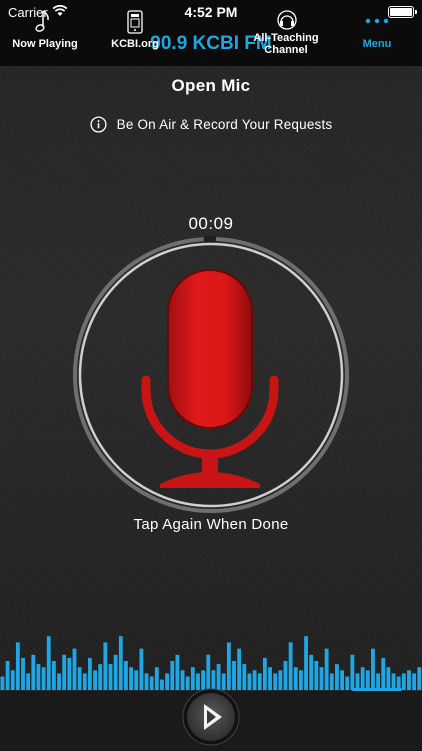 The image size is (422, 751). Describe the element at coordinates (211, 524) in the screenshot. I see `tap-done-hint: Tap Again When Done` at that location.